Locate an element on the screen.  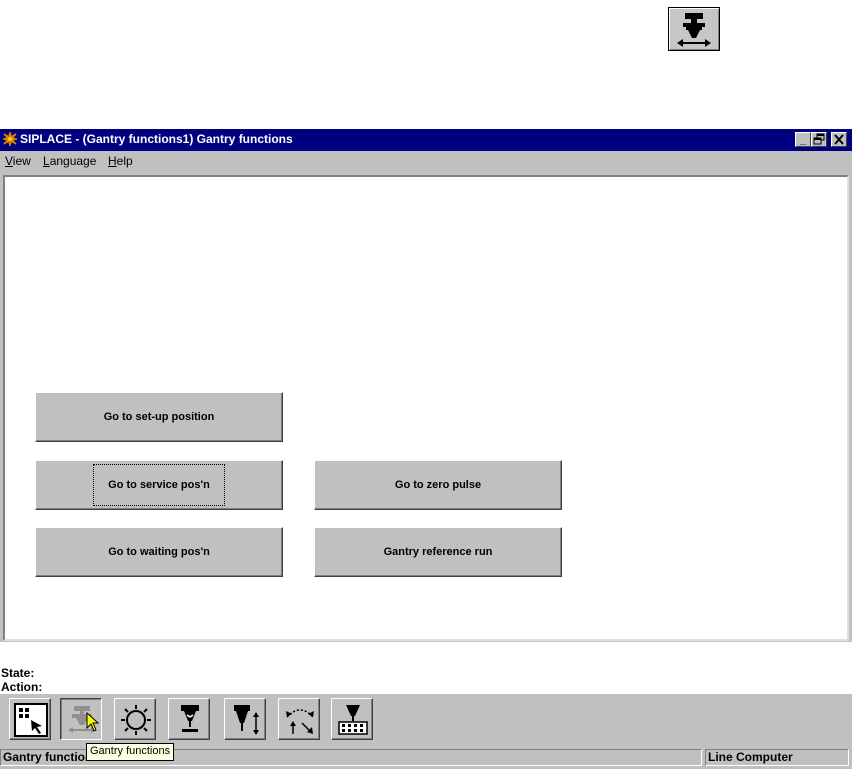
menu-help-rest: elp is located at coordinates (124, 161).